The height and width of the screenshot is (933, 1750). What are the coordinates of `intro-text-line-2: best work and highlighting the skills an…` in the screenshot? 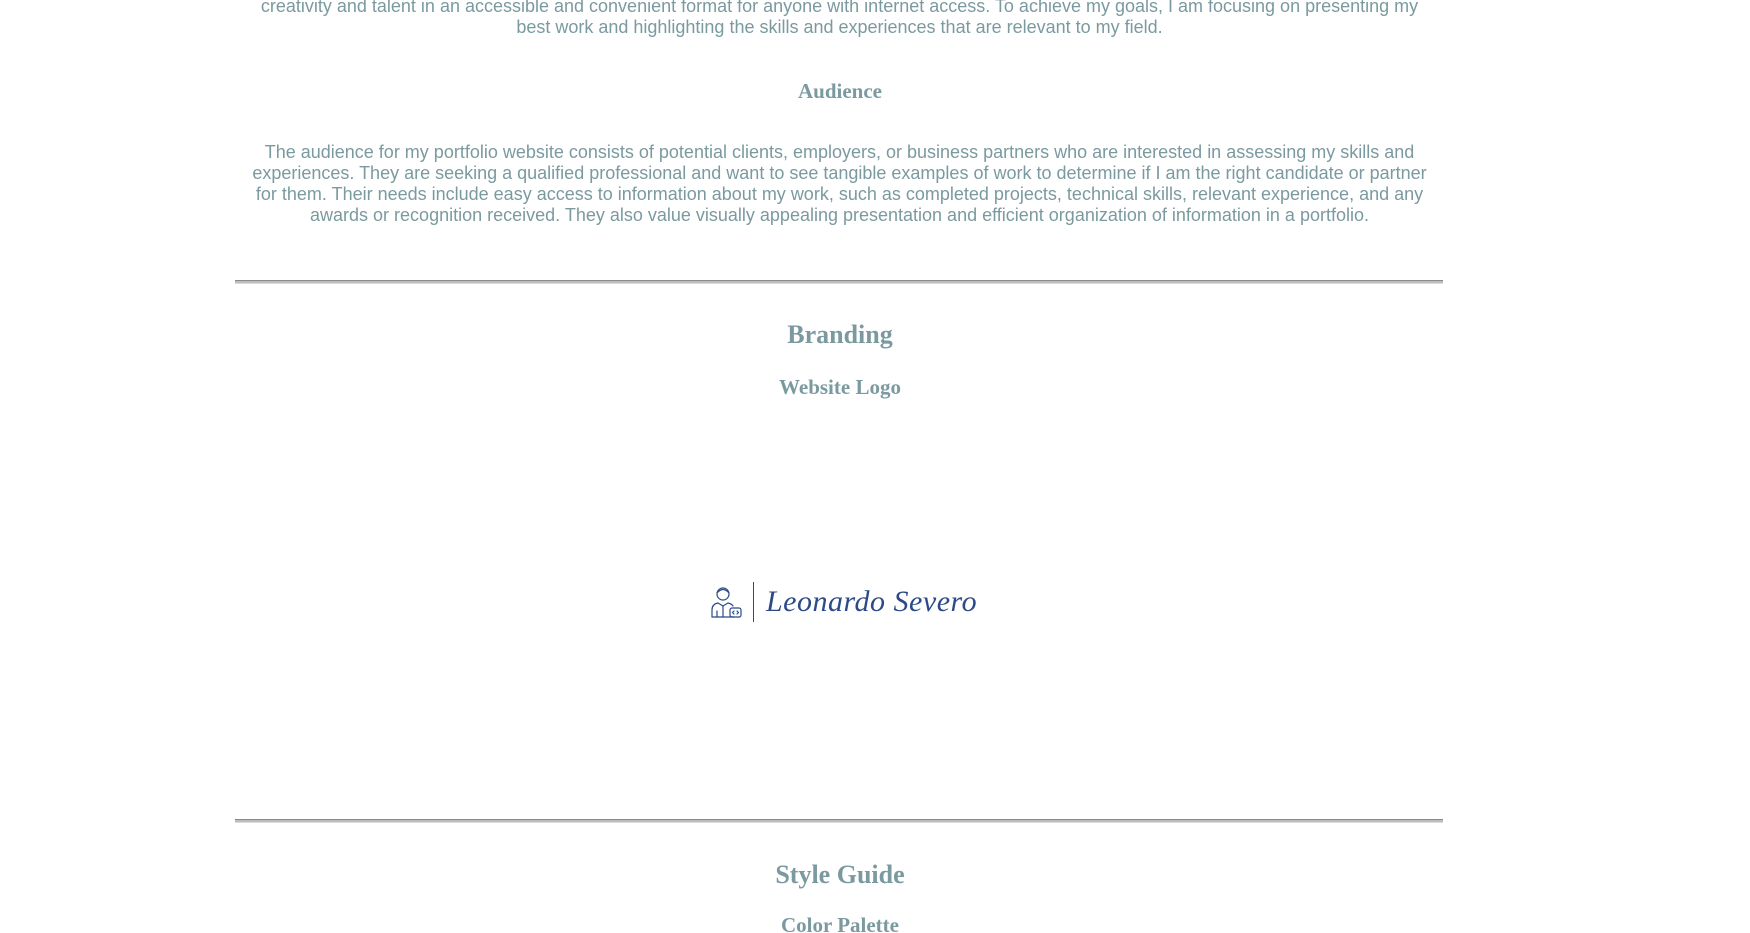 It's located at (839, 27).